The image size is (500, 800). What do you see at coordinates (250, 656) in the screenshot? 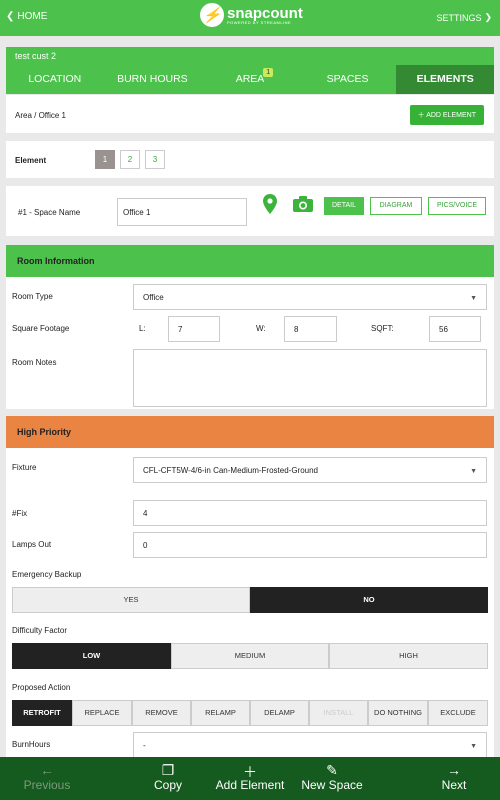
I see `difficulty-medium-option: MEDIUM` at bounding box center [250, 656].